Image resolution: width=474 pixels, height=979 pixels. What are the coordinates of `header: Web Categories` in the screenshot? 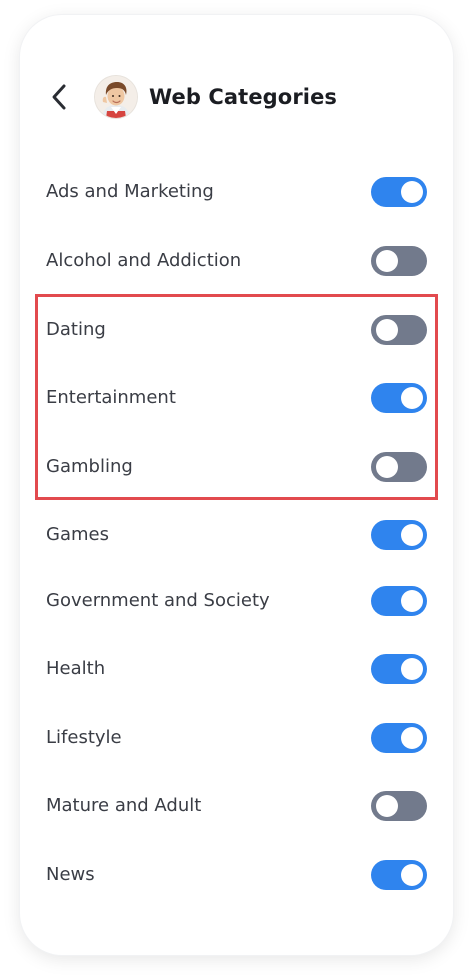 It's located at (236, 97).